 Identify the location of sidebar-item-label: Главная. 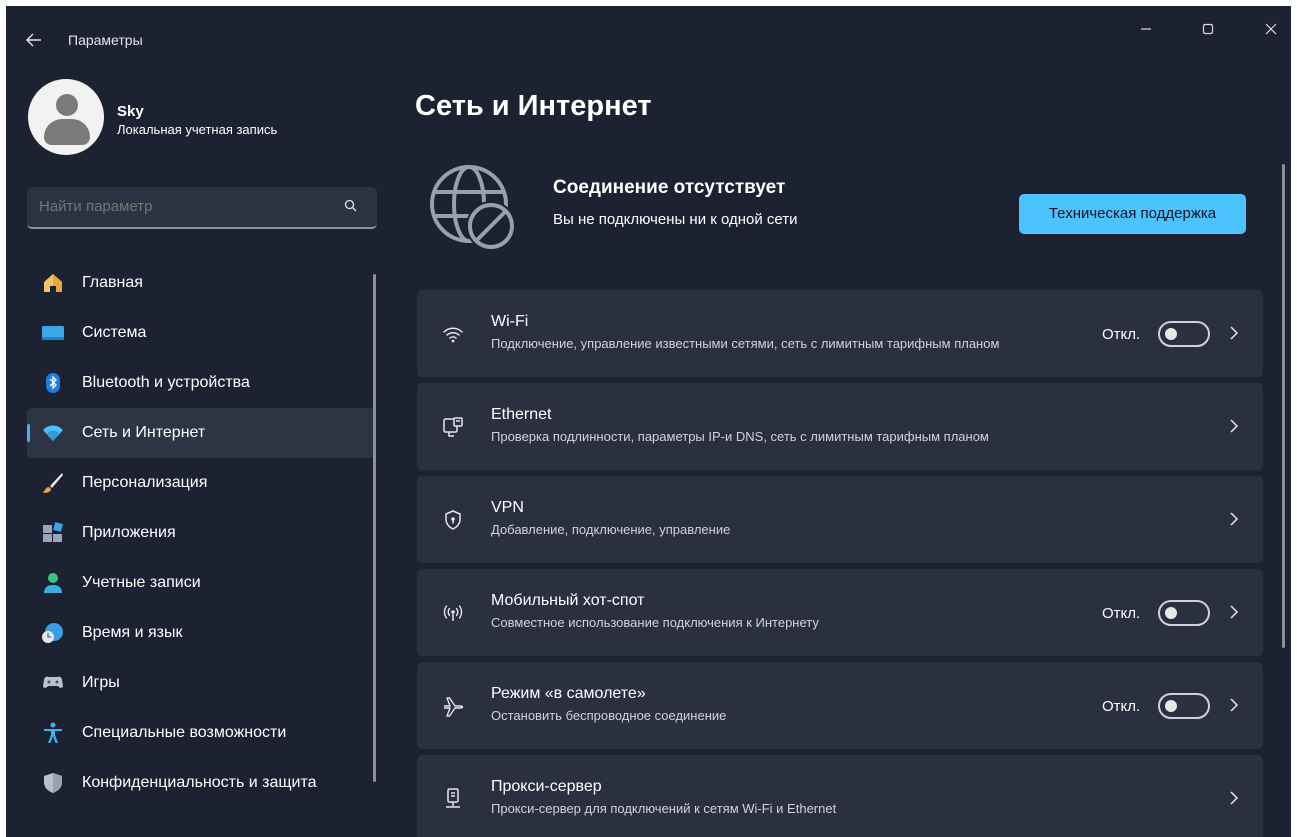
(112, 282).